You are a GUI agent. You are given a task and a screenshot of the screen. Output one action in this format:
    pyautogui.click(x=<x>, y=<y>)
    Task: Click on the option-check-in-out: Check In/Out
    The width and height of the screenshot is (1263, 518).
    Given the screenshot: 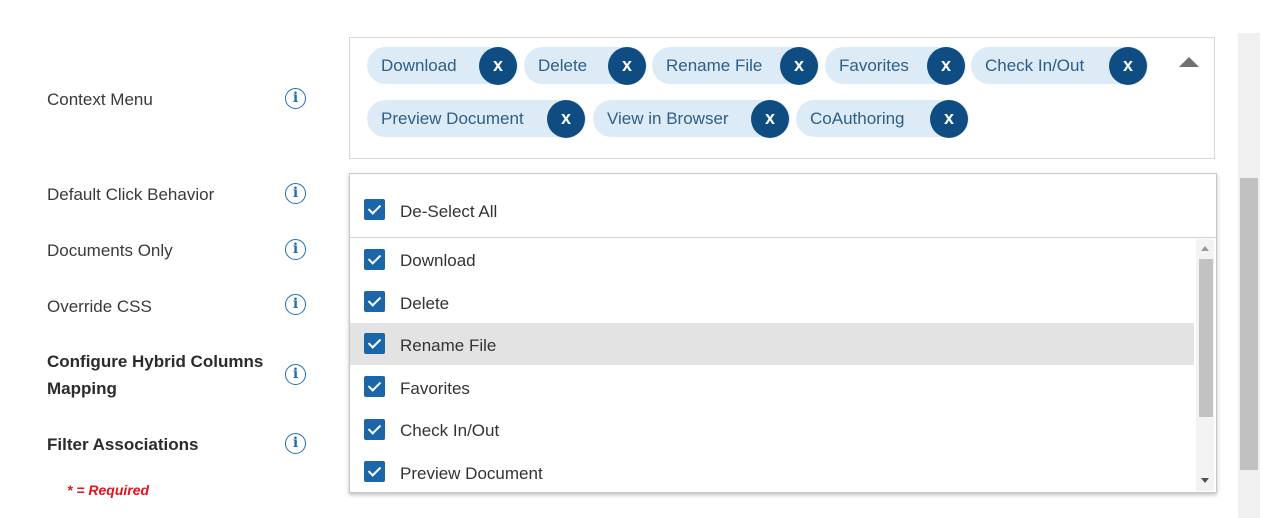 What is the action you would take?
    pyautogui.click(x=772, y=429)
    